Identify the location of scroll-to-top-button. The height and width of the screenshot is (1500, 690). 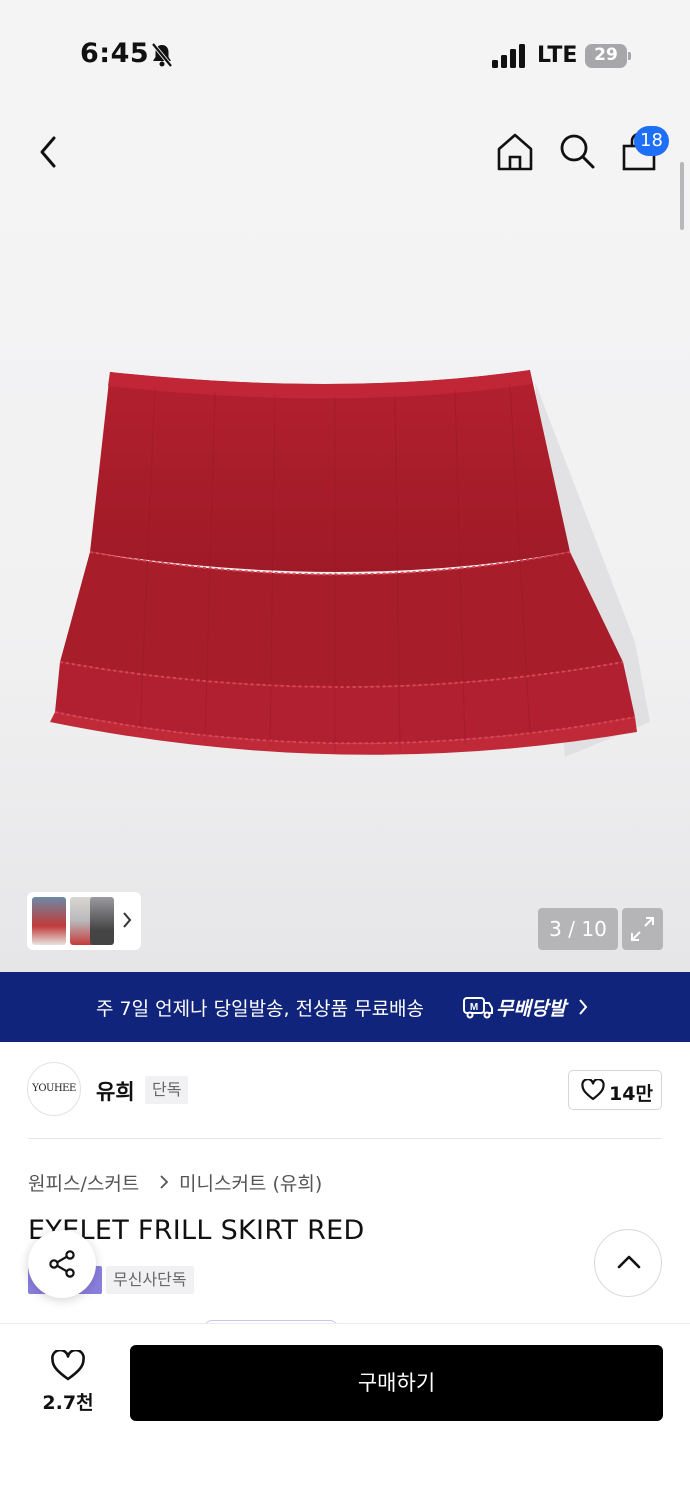
(628, 1263).